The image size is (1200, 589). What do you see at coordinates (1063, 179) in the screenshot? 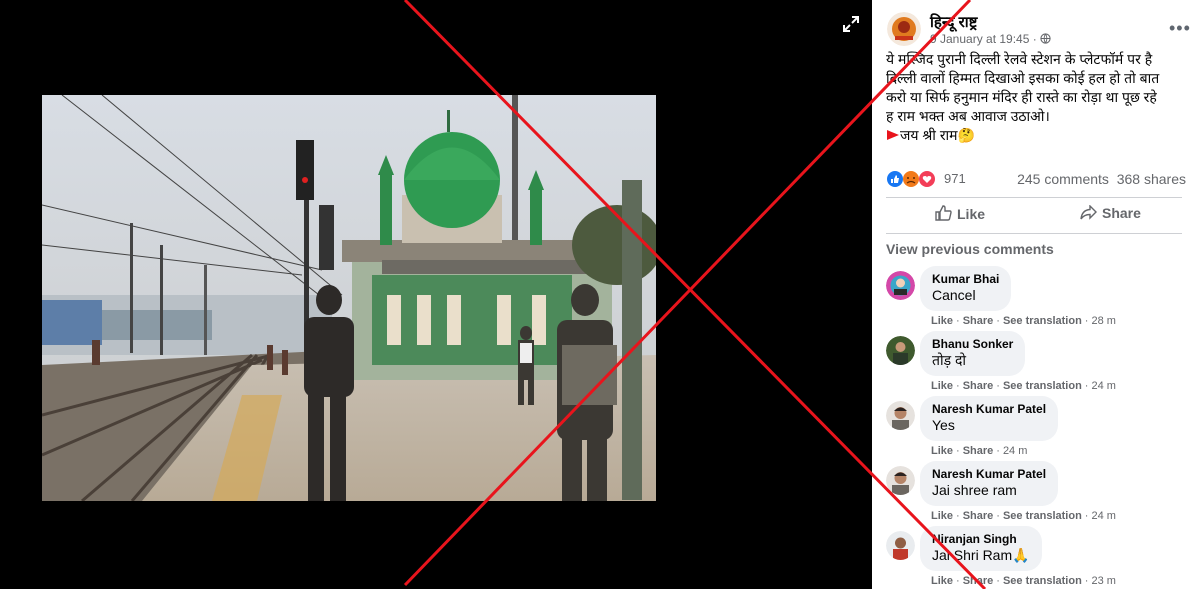
I see `comments-count: 245 comments` at bounding box center [1063, 179].